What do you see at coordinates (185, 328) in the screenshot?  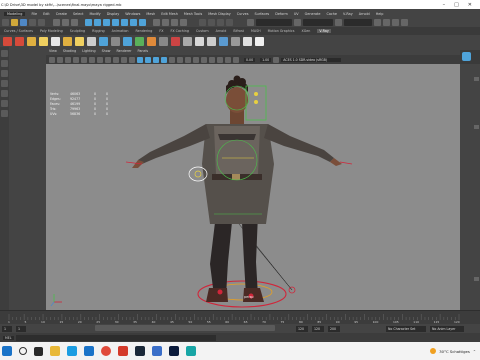 I see `range-slider` at bounding box center [185, 328].